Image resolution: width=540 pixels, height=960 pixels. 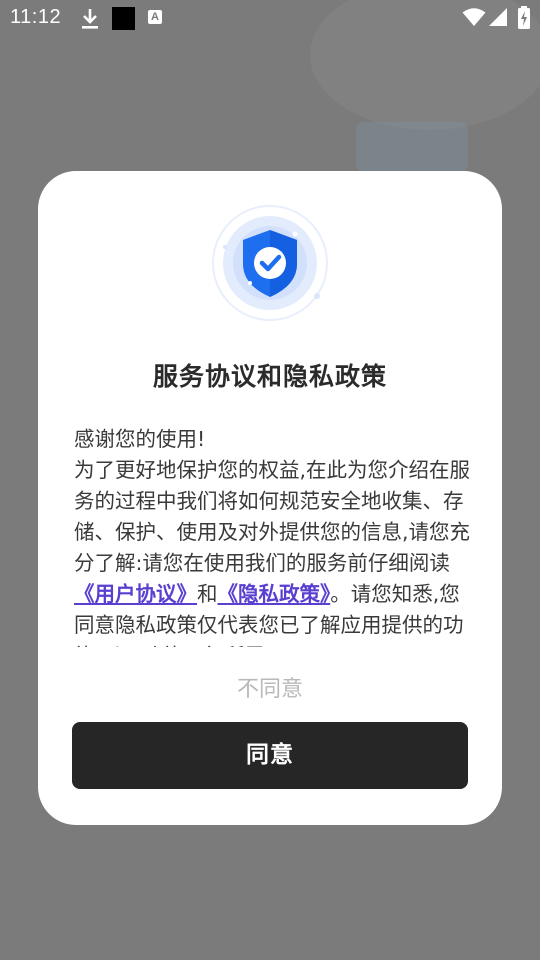 I want to click on background-card, so click(x=412, y=147).